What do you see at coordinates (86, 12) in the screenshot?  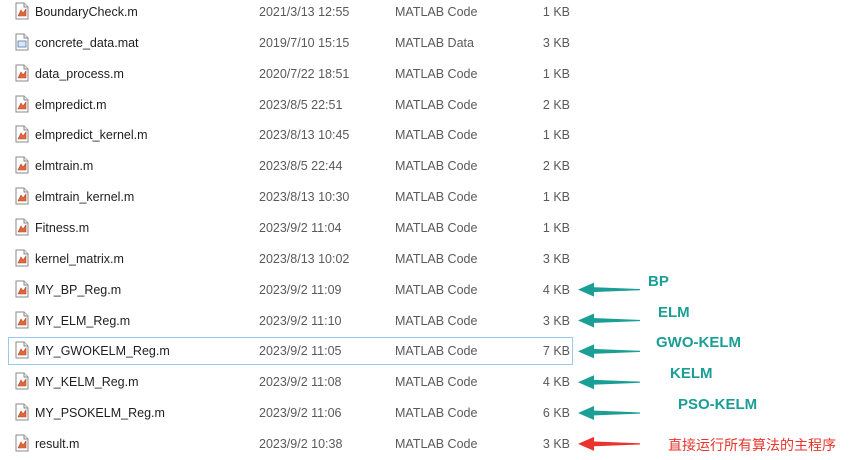 I see `file-name: BoundaryCheck.m` at bounding box center [86, 12].